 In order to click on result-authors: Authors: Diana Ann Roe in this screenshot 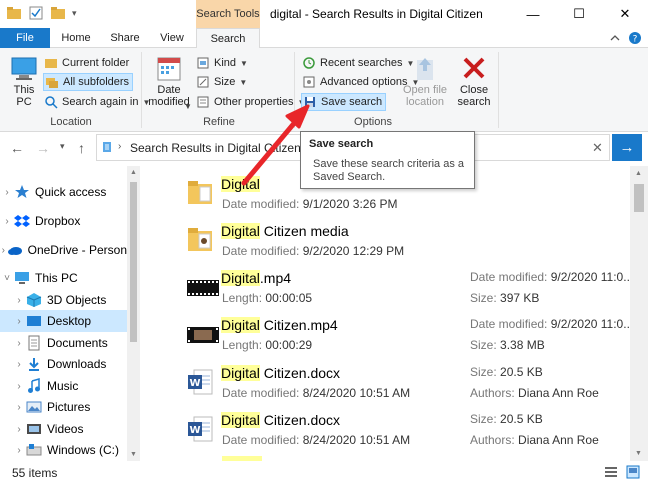, I will do `click(534, 393)`.